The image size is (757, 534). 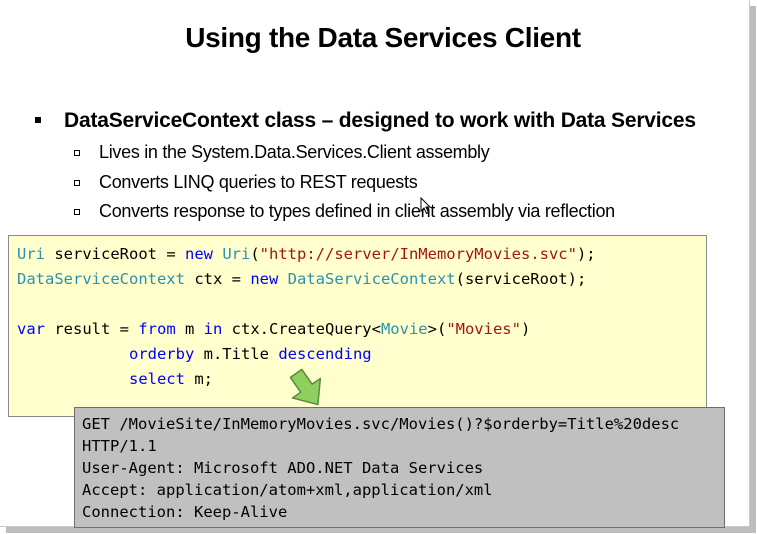 I want to click on code-token: descending, so click(x=325, y=354).